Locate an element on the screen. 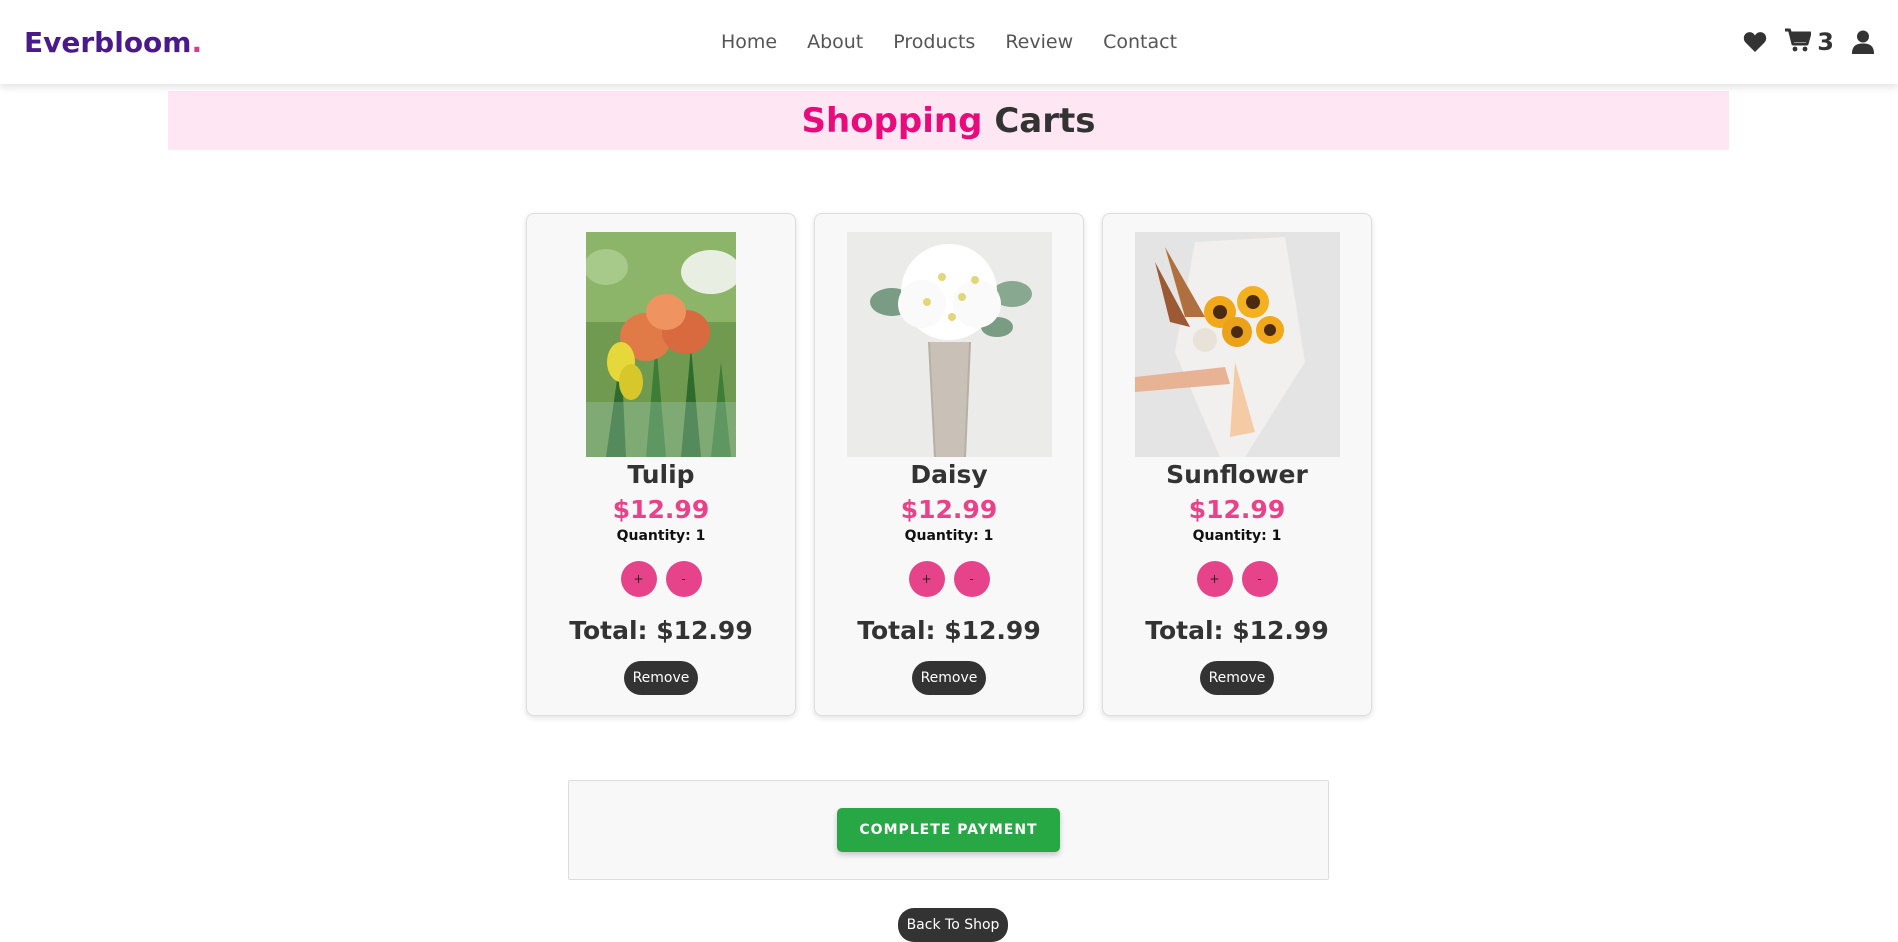 The image size is (1898, 942). page-title: Shopping Carts is located at coordinates (949, 121).